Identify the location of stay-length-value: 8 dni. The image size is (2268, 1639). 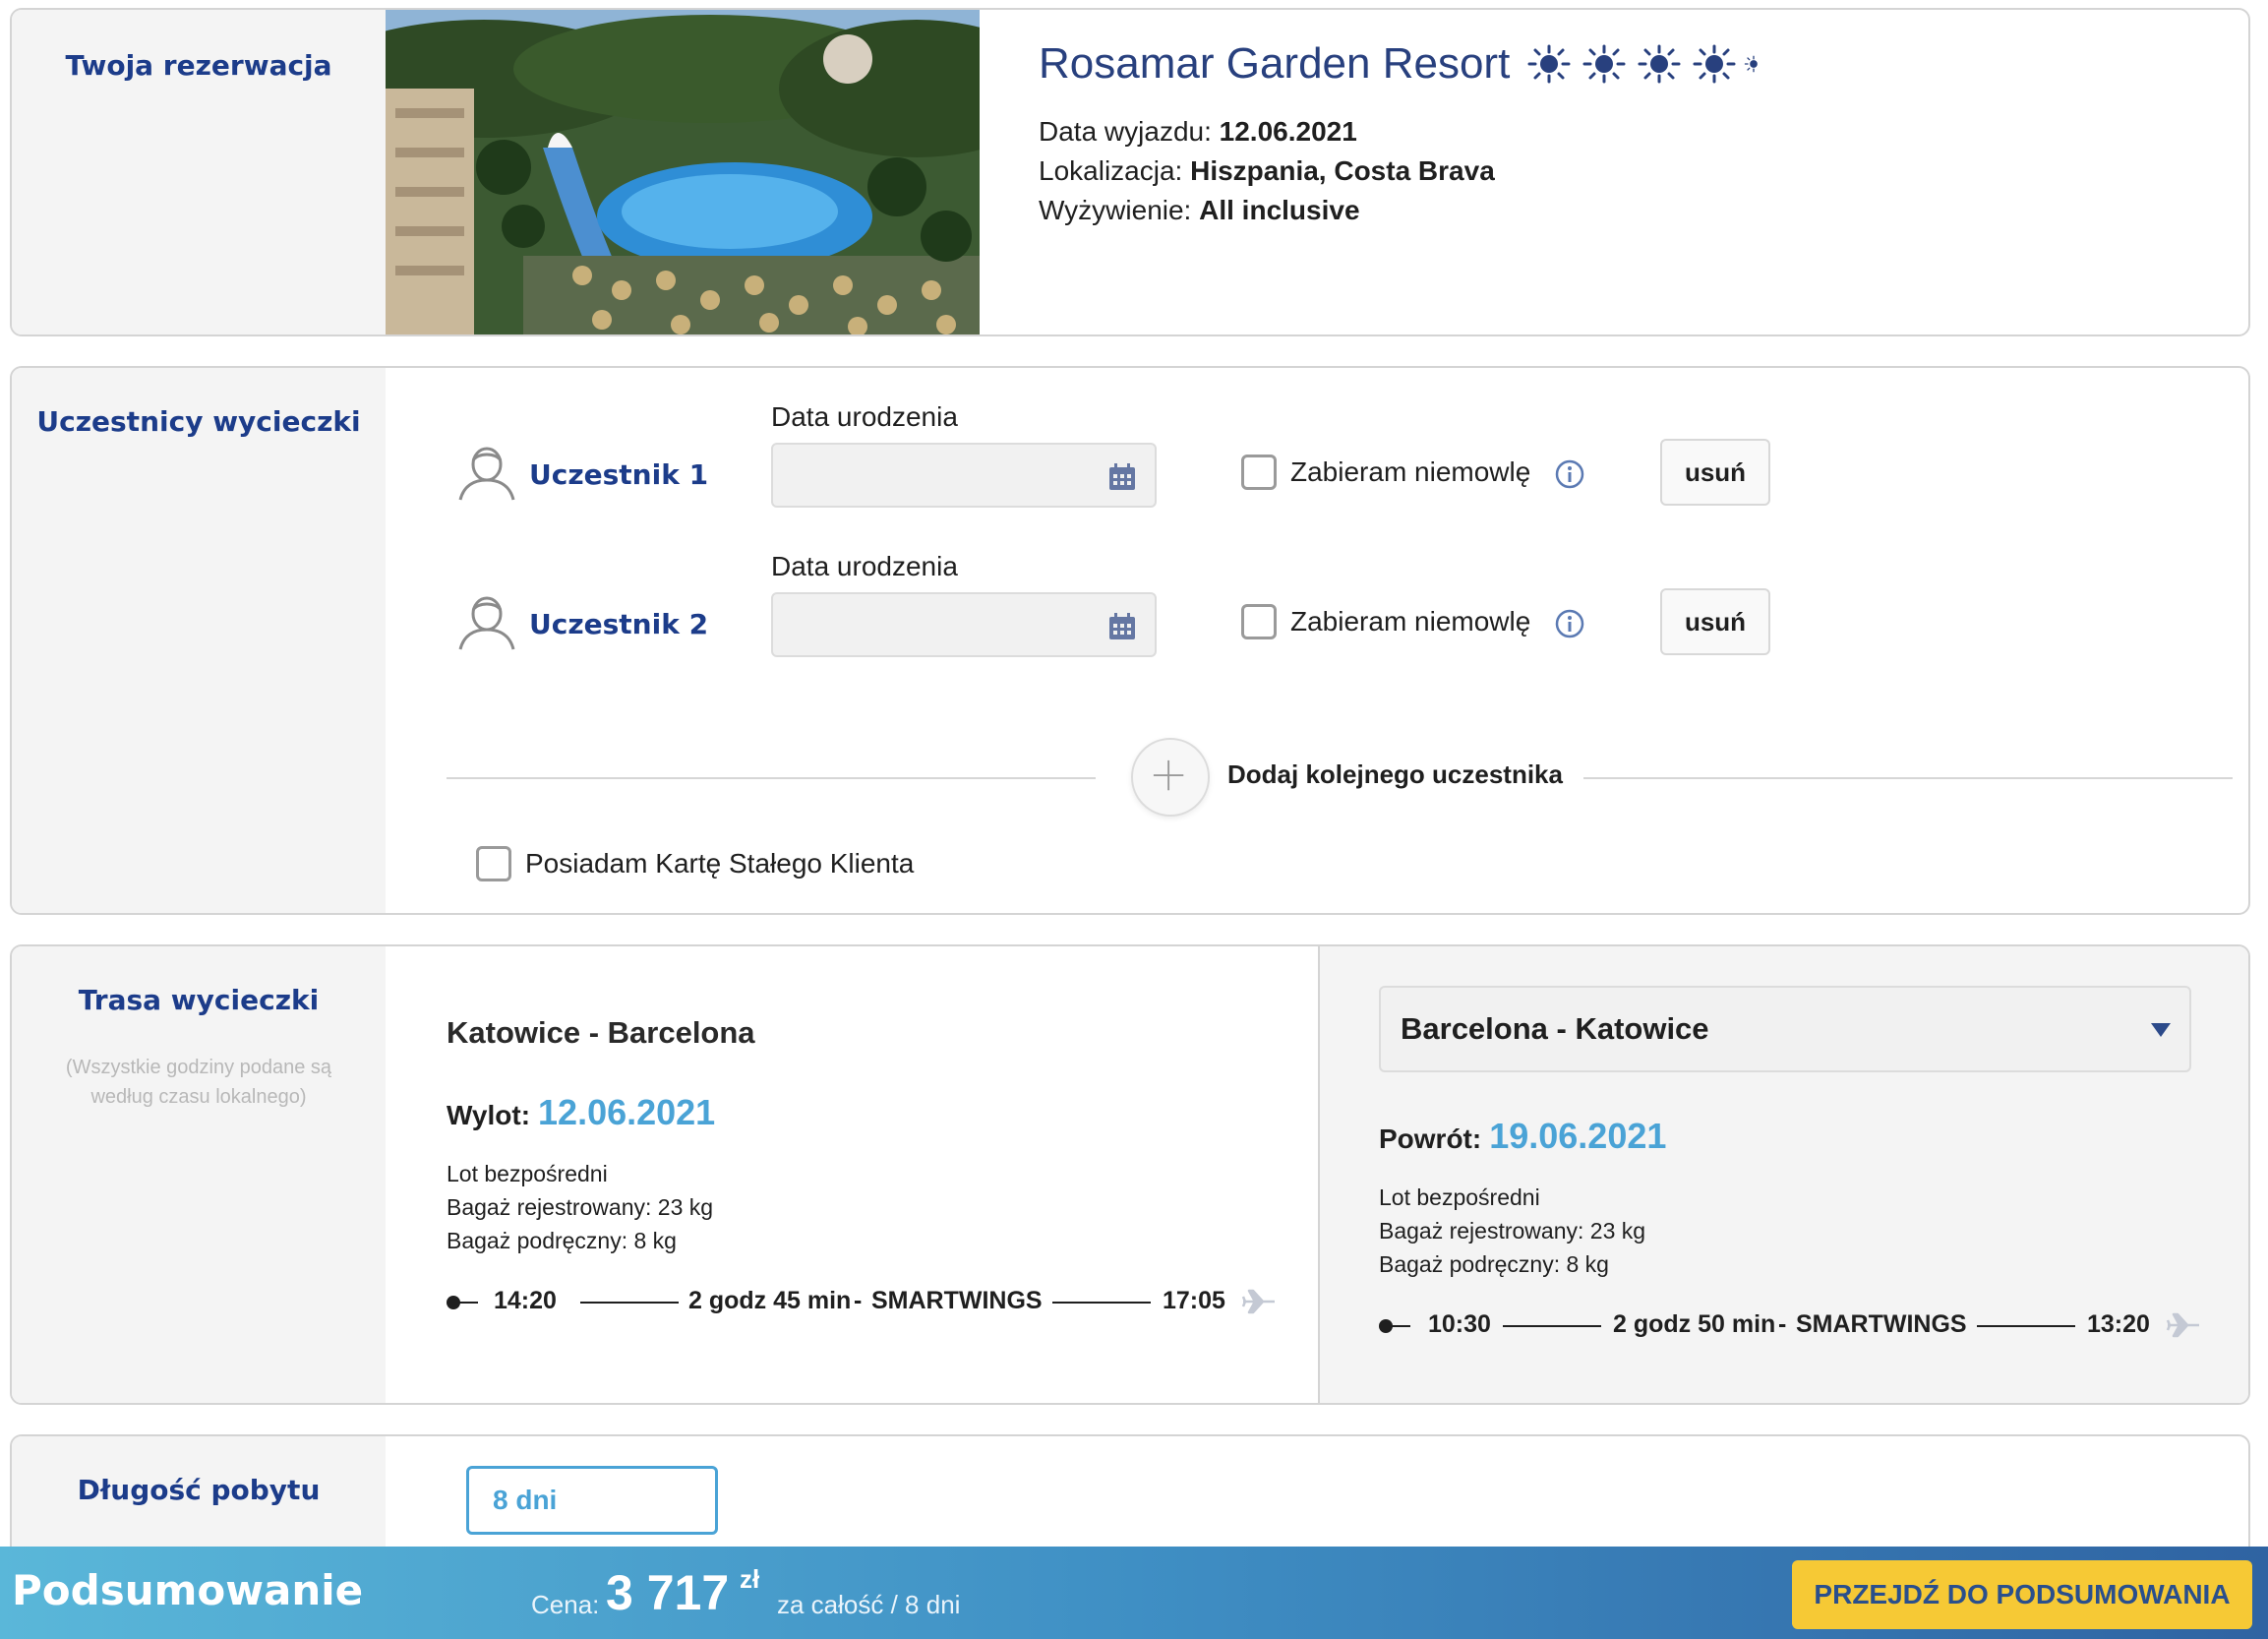
(525, 1500).